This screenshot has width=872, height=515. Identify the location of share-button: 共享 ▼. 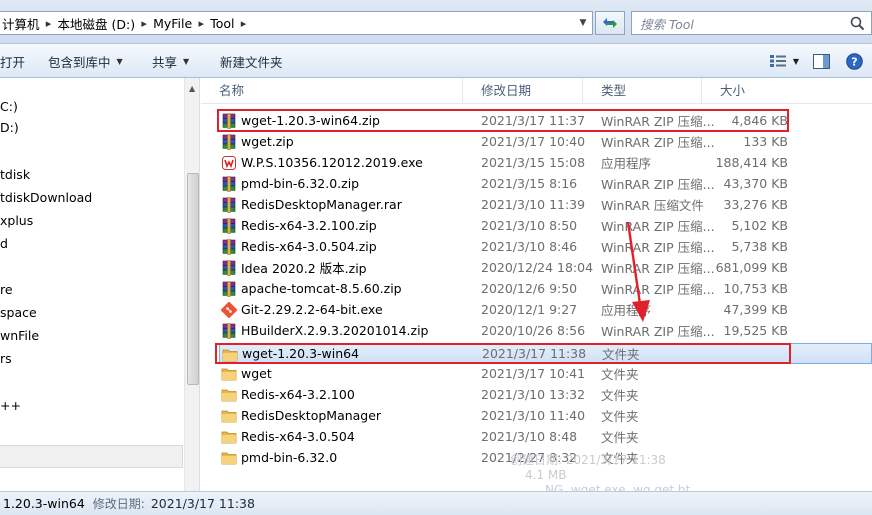
(170, 61).